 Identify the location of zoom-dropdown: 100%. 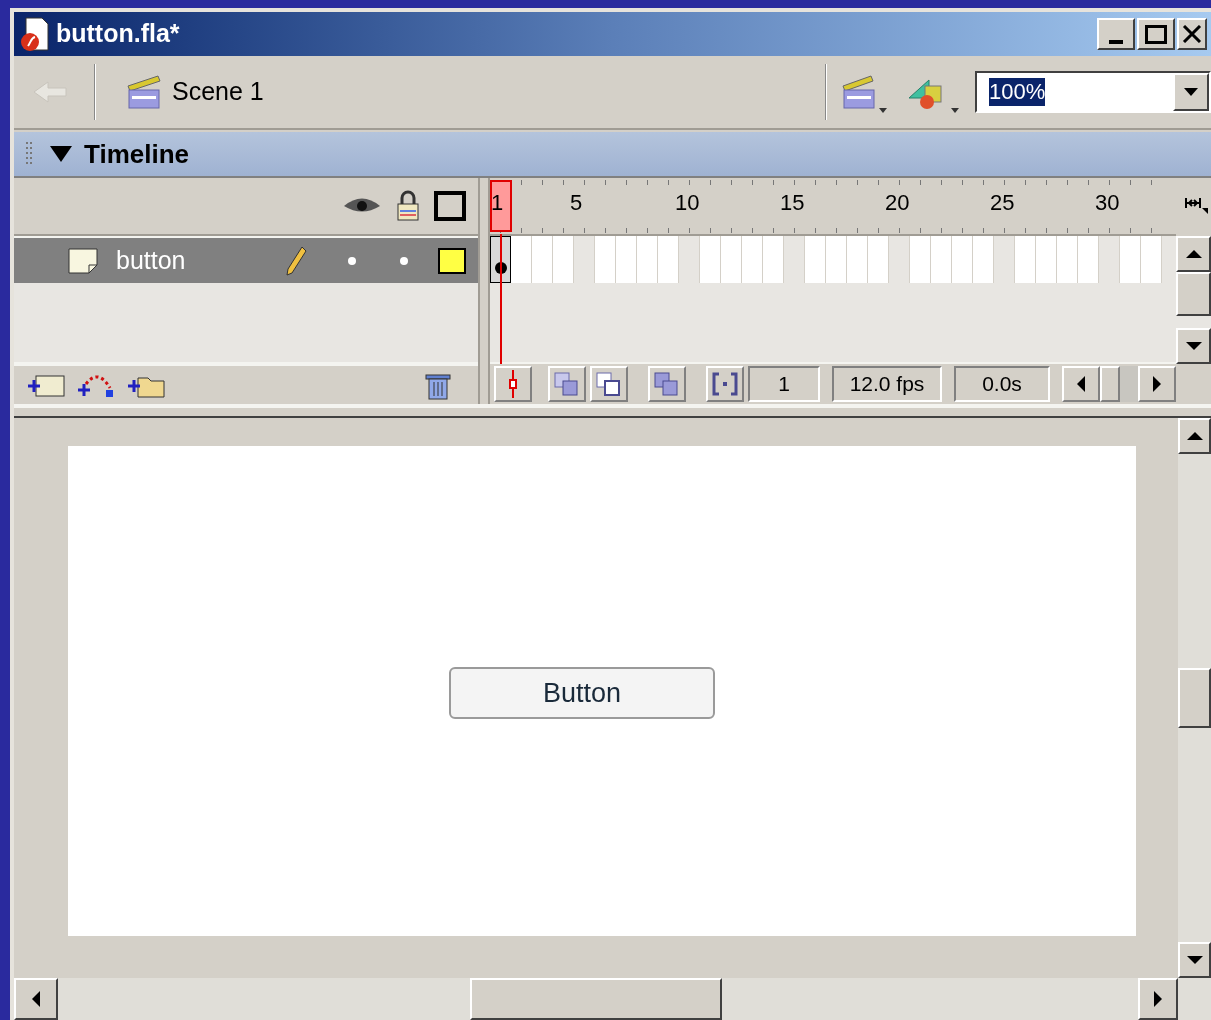
(1093, 92).